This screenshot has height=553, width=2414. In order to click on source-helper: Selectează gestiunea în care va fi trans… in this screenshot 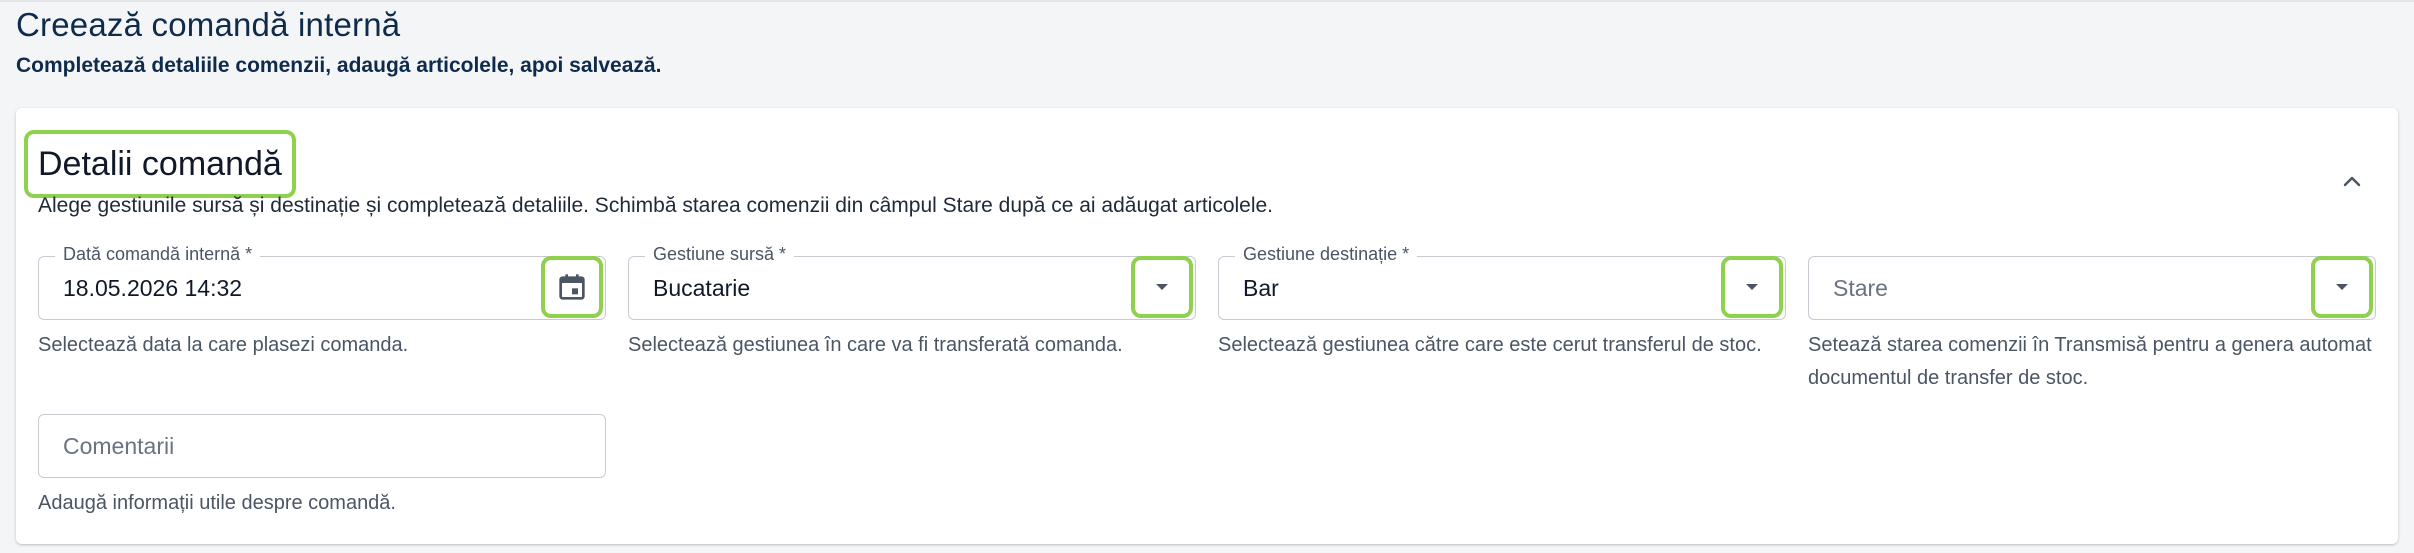, I will do `click(875, 345)`.